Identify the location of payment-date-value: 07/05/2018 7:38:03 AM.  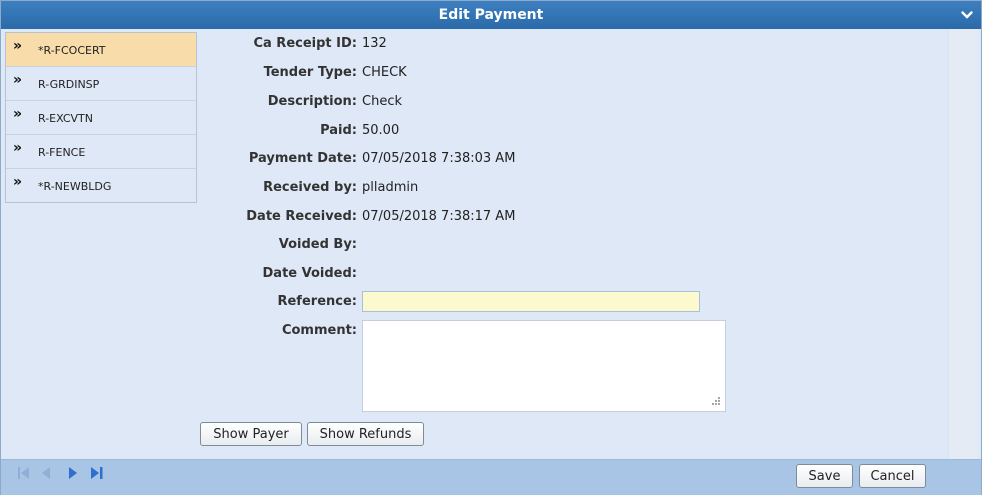
(439, 158).